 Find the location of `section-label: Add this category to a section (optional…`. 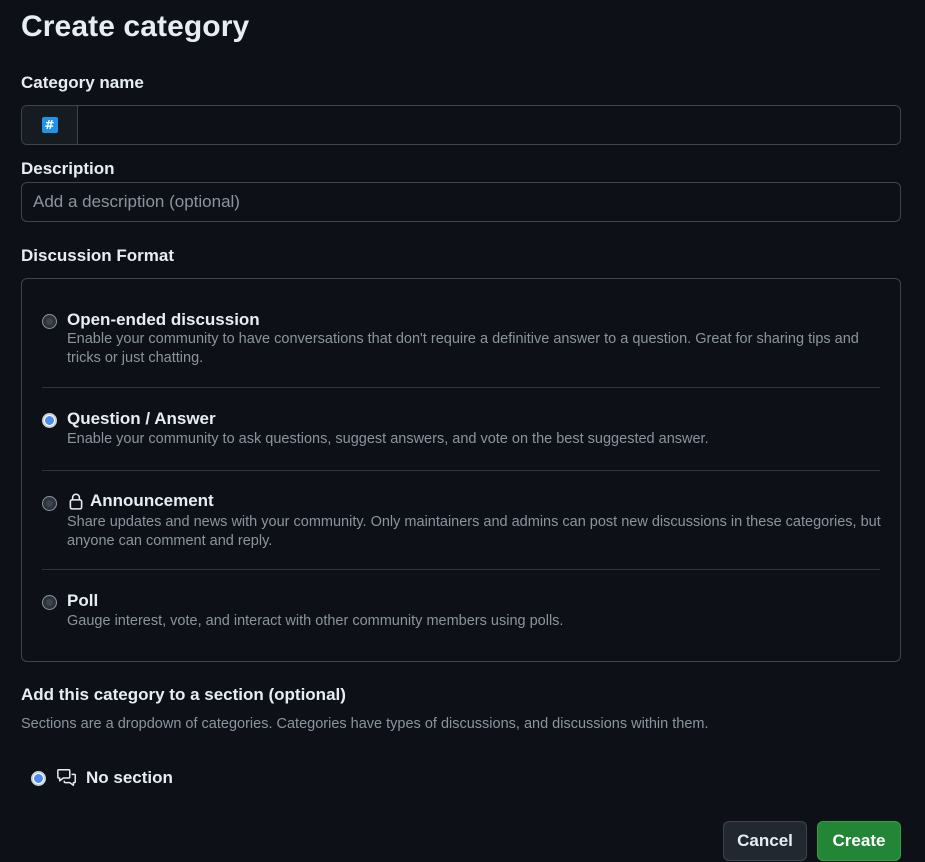

section-label: Add this category to a section (optional… is located at coordinates (183, 694).